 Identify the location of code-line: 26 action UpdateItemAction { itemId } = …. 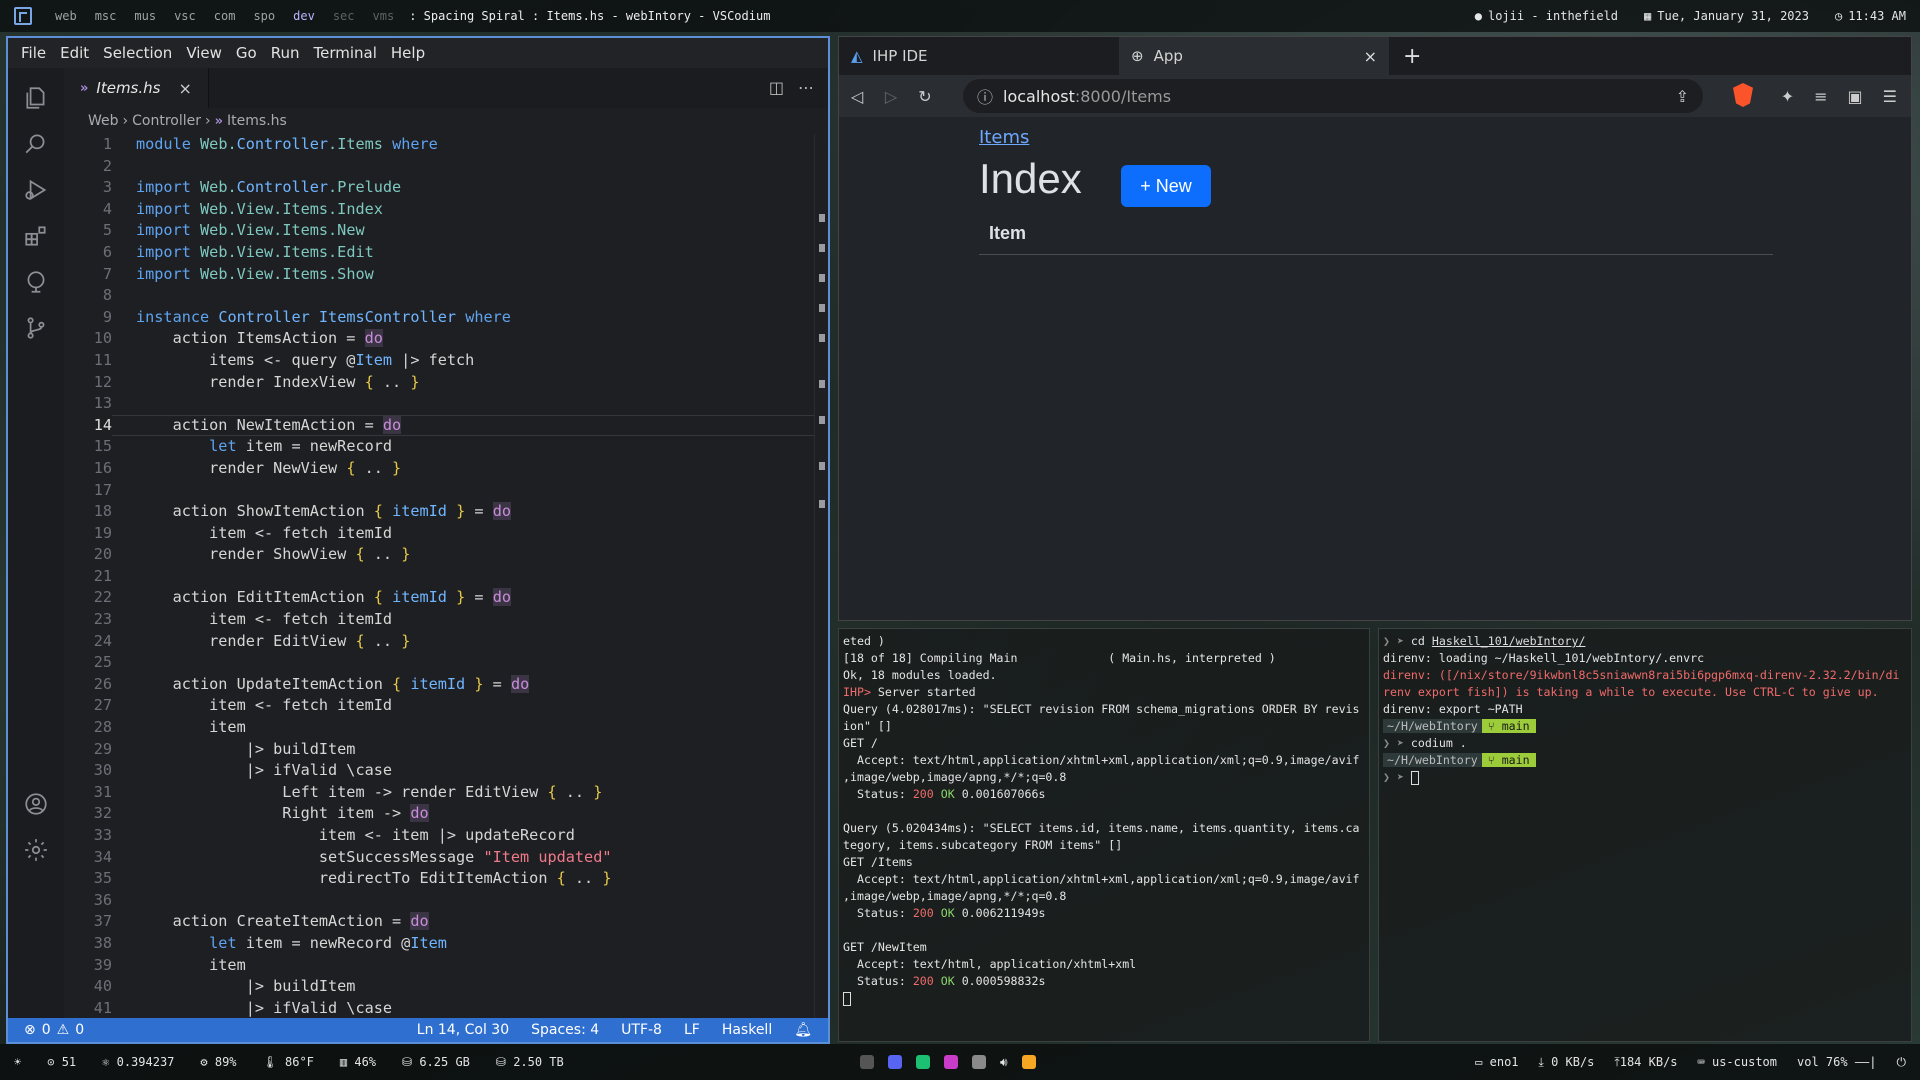
(439, 685).